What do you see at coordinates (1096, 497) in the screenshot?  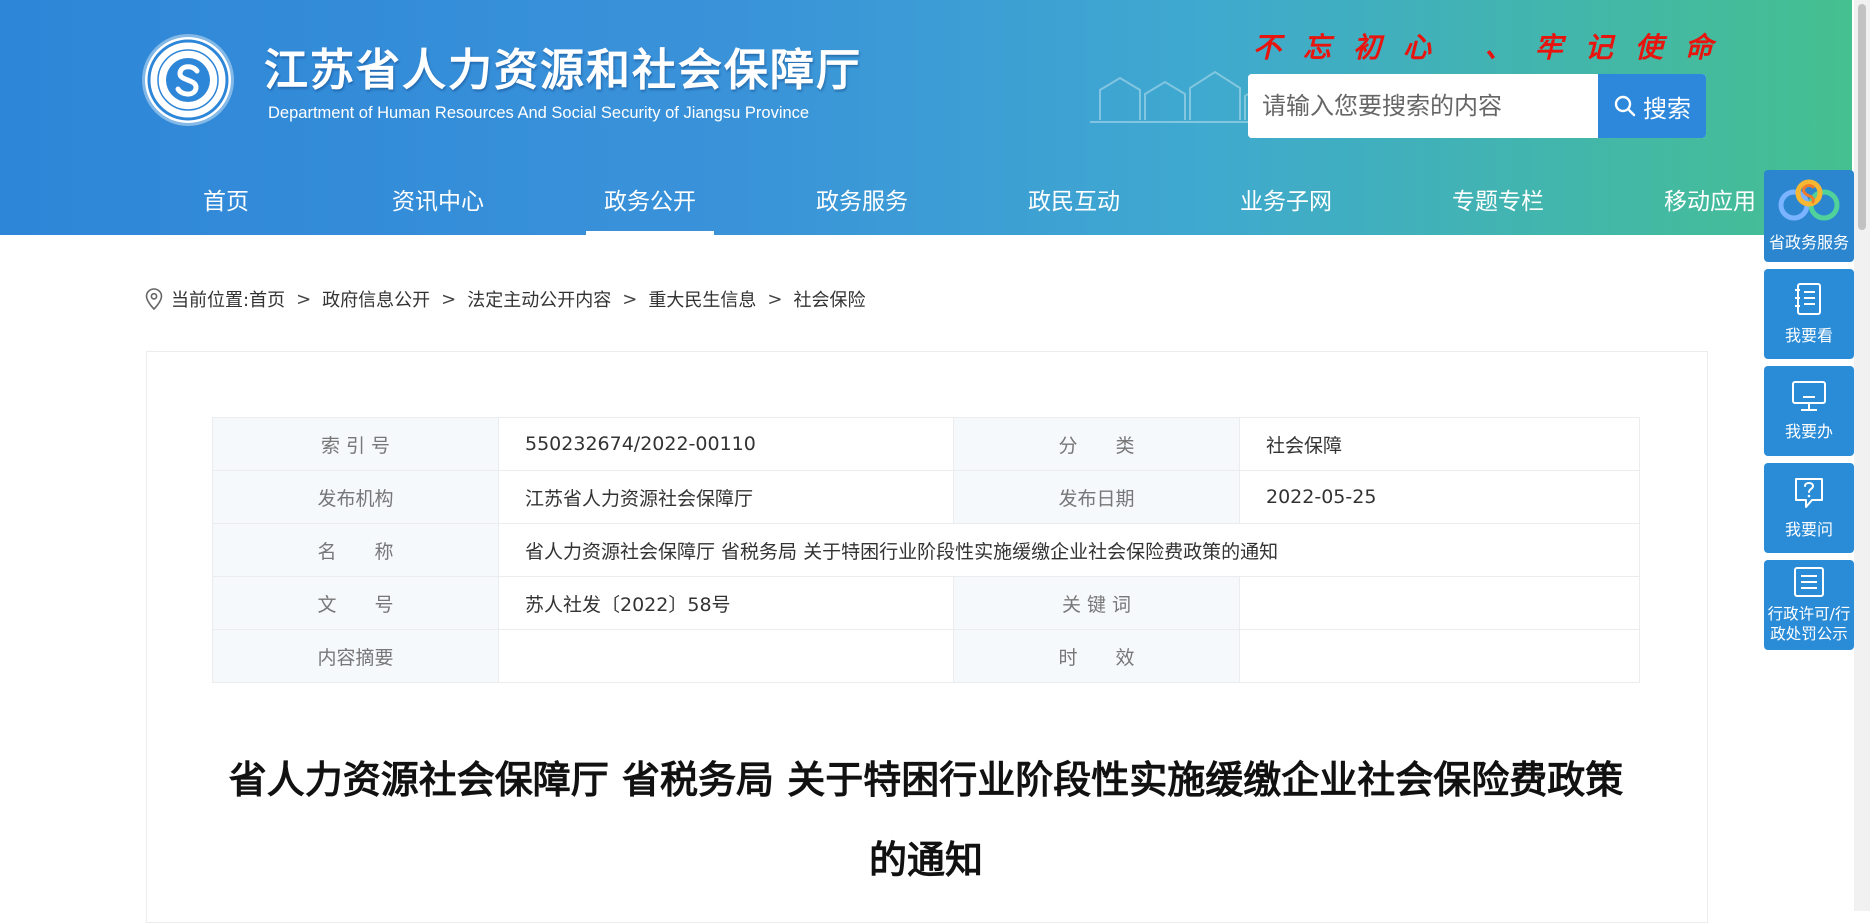 I see `publish-date-label: 发布日期` at bounding box center [1096, 497].